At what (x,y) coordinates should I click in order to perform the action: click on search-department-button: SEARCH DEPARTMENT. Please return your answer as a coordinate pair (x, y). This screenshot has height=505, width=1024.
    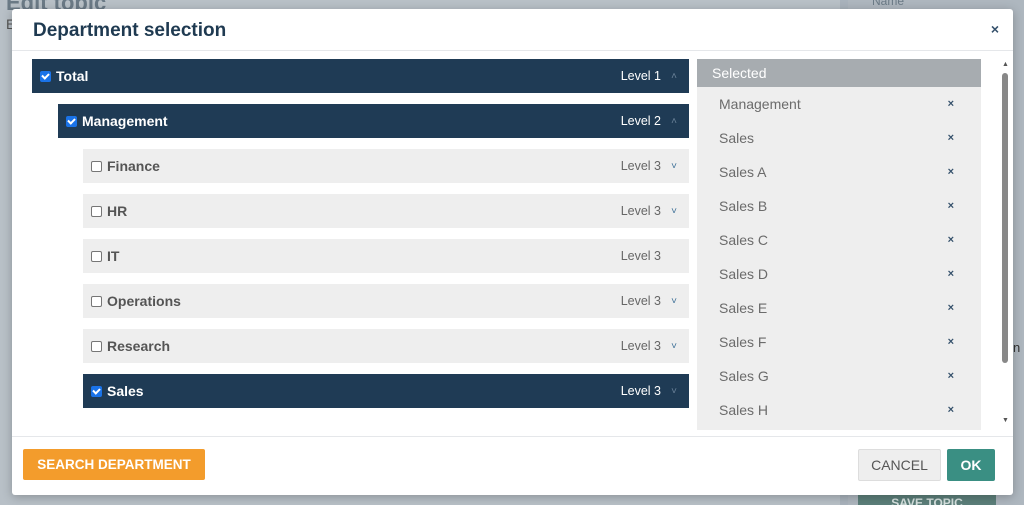
    Looking at the image, I should click on (114, 464).